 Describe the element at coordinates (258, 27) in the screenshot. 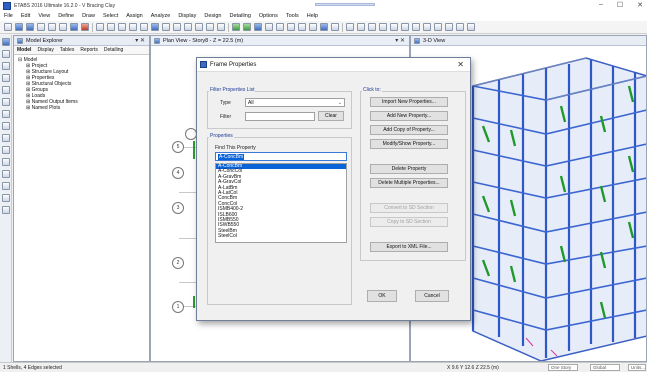

I see `display-options-icon` at that location.